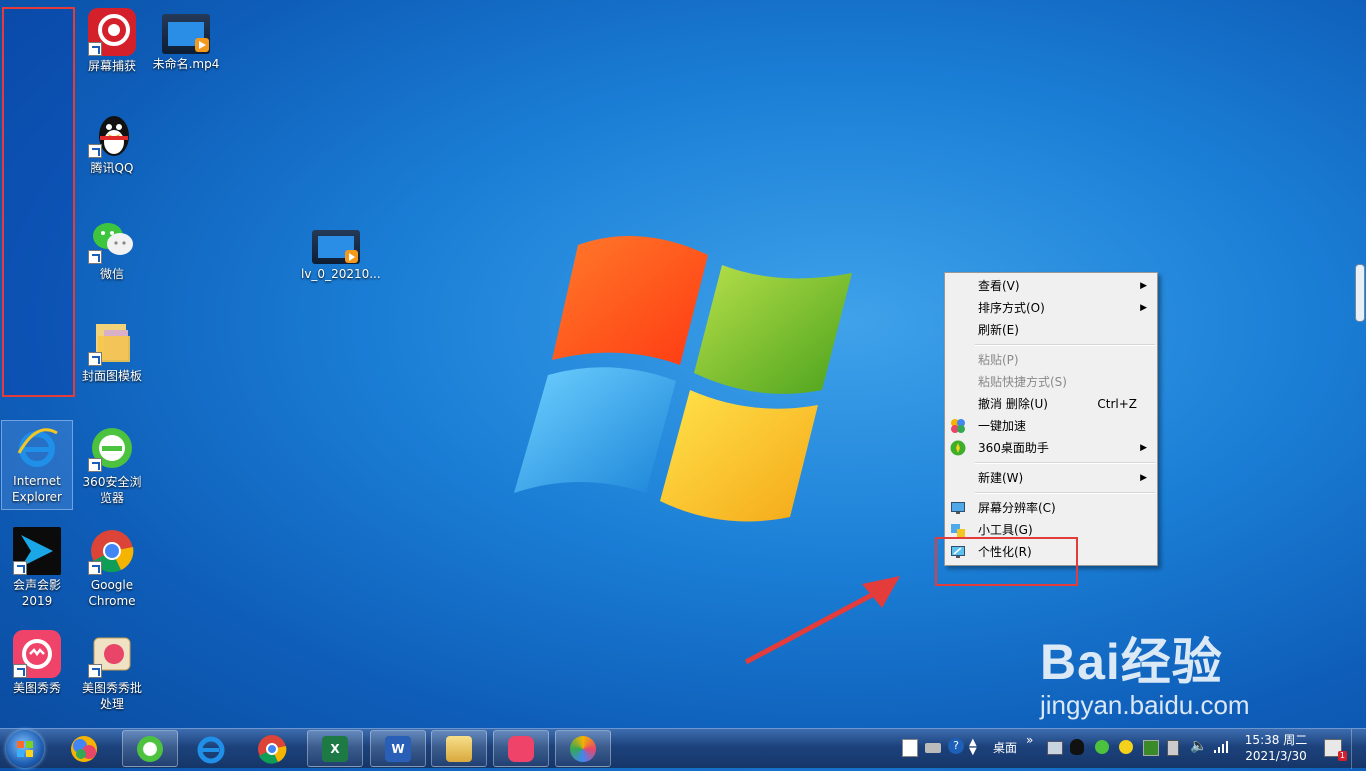  What do you see at coordinates (1145, 705) in the screenshot?
I see `watermark-url: jingyan.baidu.com` at bounding box center [1145, 705].